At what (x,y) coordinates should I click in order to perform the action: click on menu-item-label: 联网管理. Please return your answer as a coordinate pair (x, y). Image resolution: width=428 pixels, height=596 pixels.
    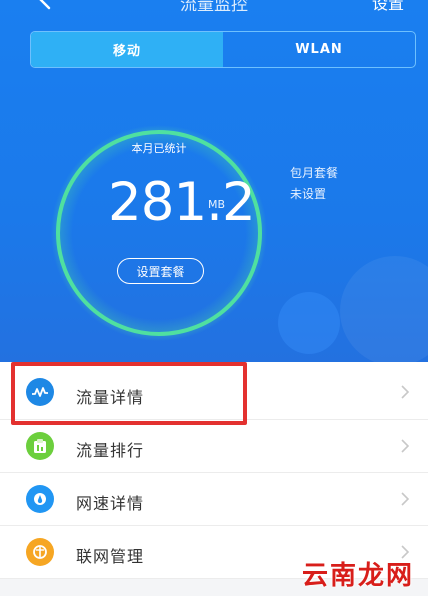
    Looking at the image, I should click on (110, 556).